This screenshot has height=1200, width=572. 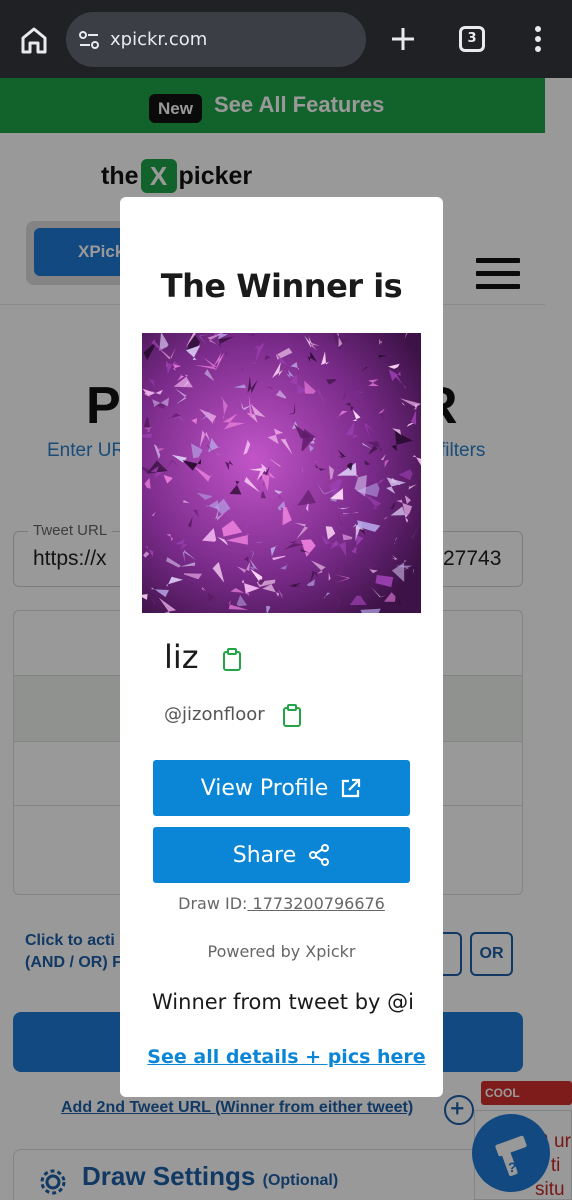 What do you see at coordinates (213, 903) in the screenshot?
I see `draw-id-label: Draw ID:` at bounding box center [213, 903].